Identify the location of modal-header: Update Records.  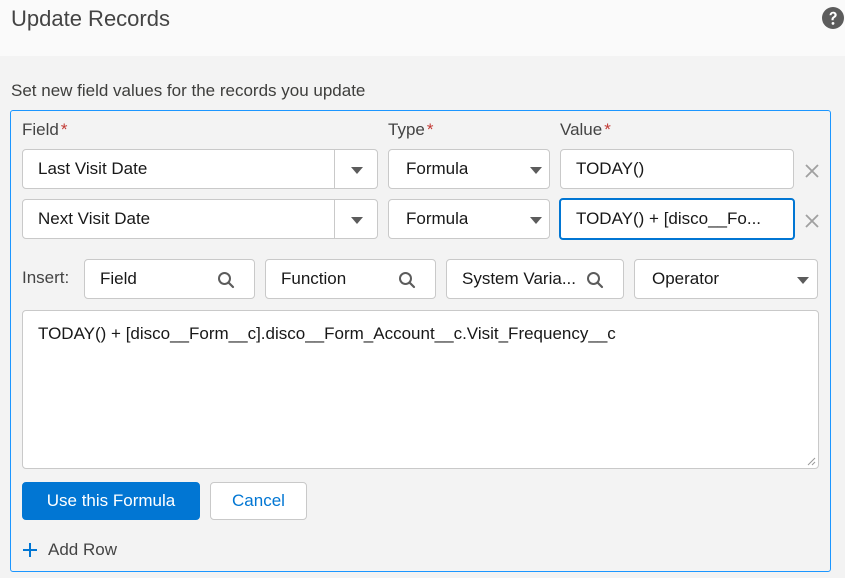
(422, 28).